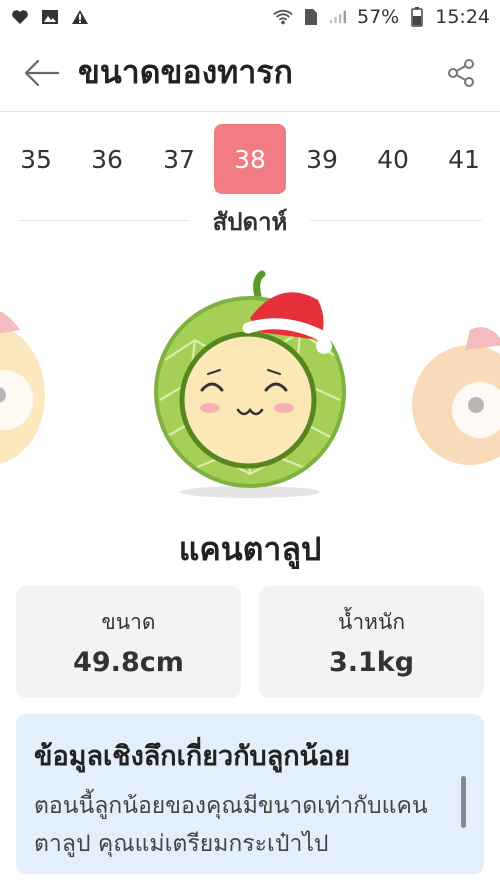 Image resolution: width=500 pixels, height=889 pixels. What do you see at coordinates (128, 622) in the screenshot?
I see `size-label: ขนาด` at bounding box center [128, 622].